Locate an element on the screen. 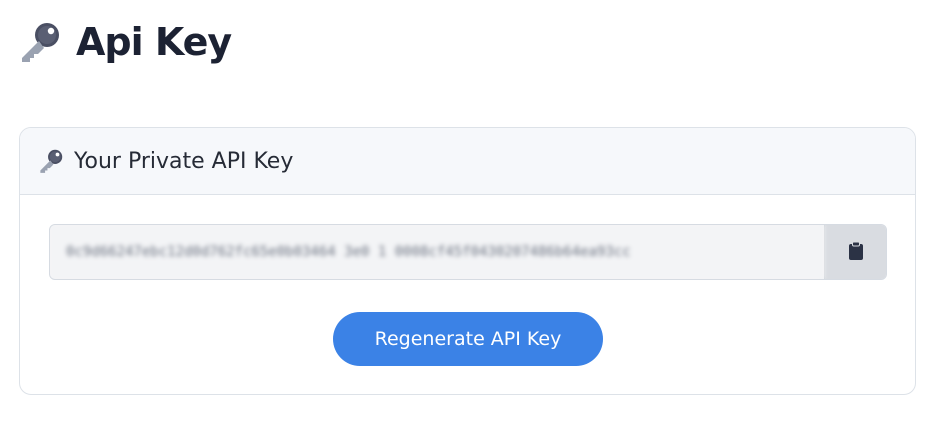  page-title: Api Key is located at coordinates (154, 42).